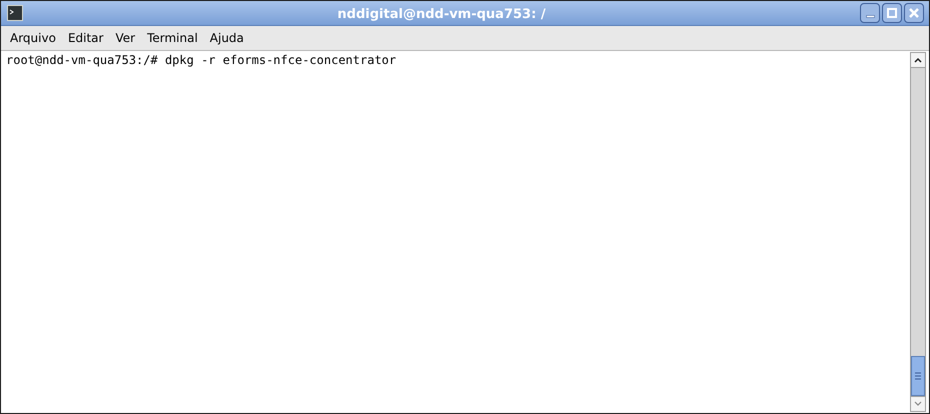  I want to click on scroll-up-button, so click(918, 60).